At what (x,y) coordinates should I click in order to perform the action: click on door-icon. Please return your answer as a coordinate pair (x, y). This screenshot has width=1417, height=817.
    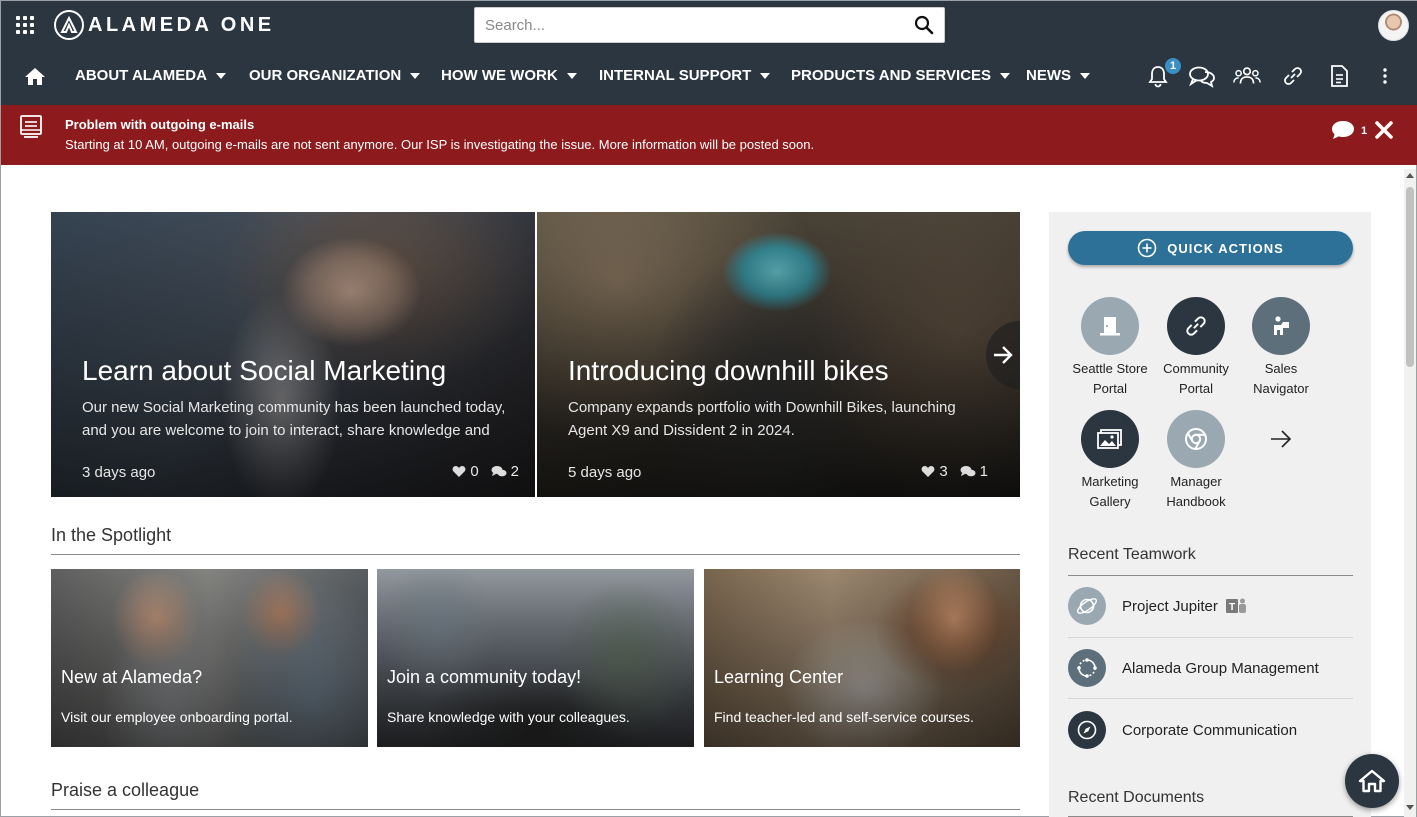
    Looking at the image, I should click on (1110, 326).